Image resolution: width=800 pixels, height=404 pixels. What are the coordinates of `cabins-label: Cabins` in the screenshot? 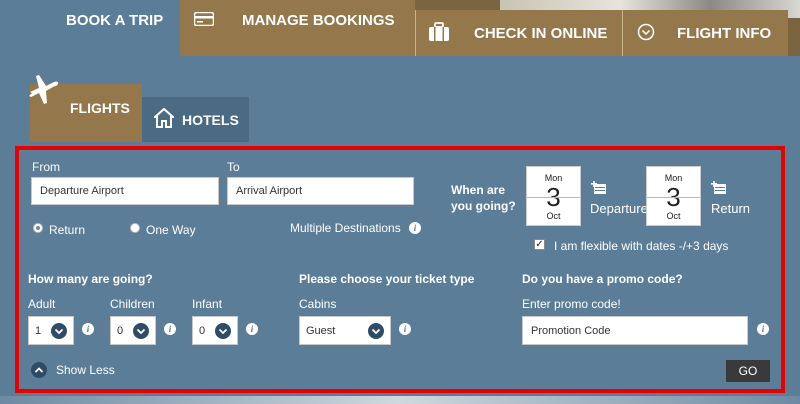 It's located at (318, 304).